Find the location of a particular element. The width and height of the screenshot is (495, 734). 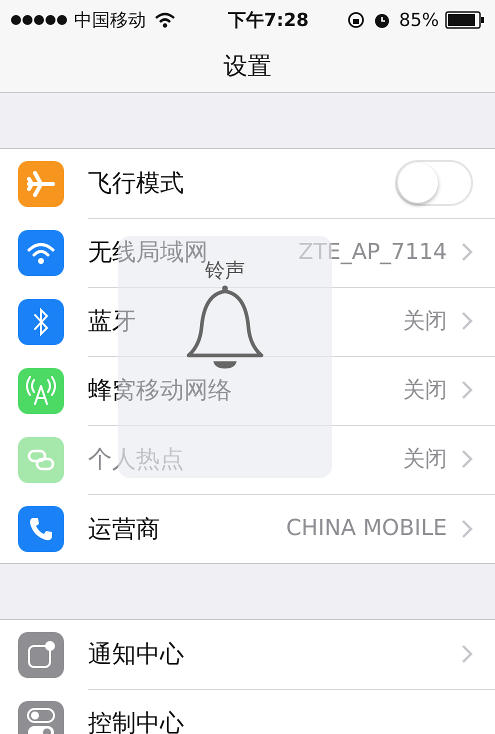

battery-icon is located at coordinates (465, 20).